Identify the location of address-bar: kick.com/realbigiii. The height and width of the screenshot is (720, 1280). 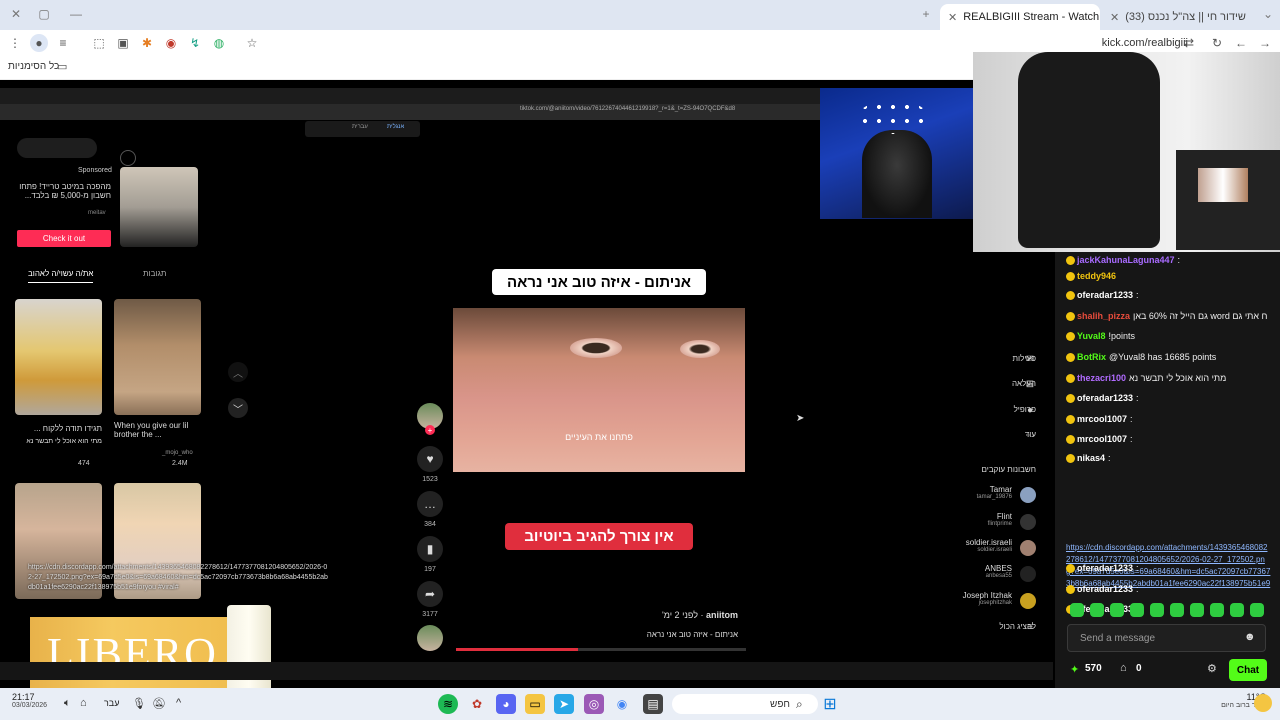
(1098, 43).